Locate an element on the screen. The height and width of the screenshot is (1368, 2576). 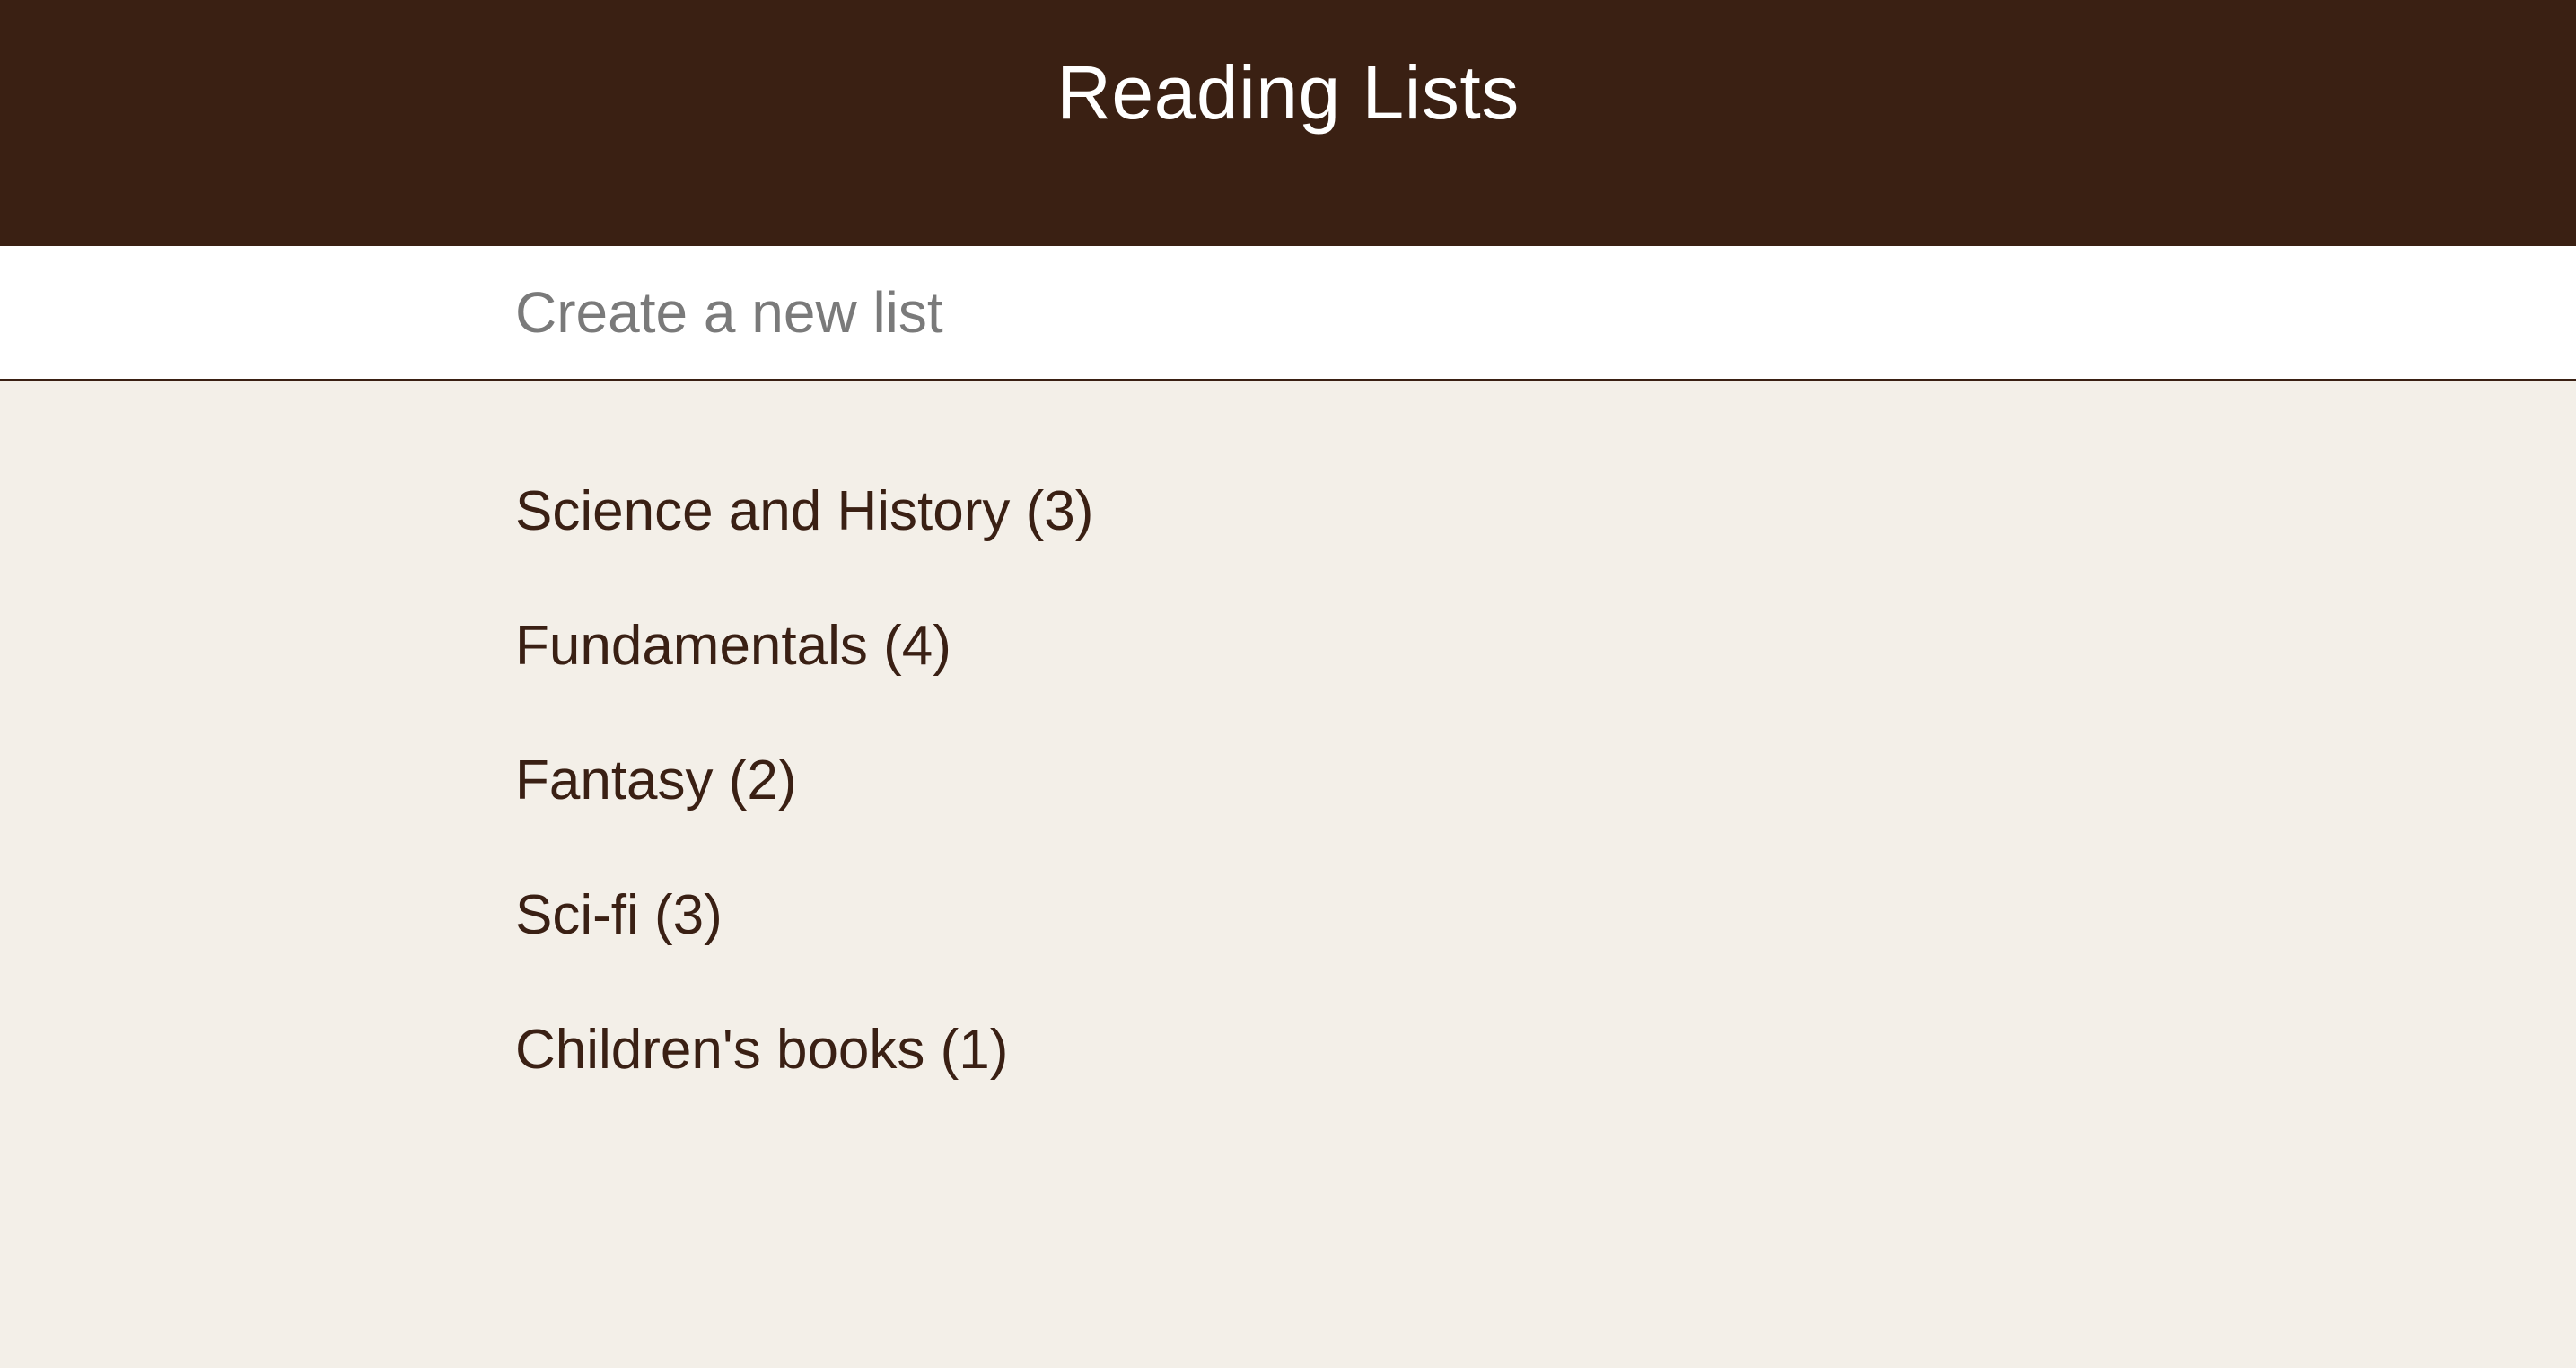
list-item: Science and History (3) is located at coordinates (804, 534).